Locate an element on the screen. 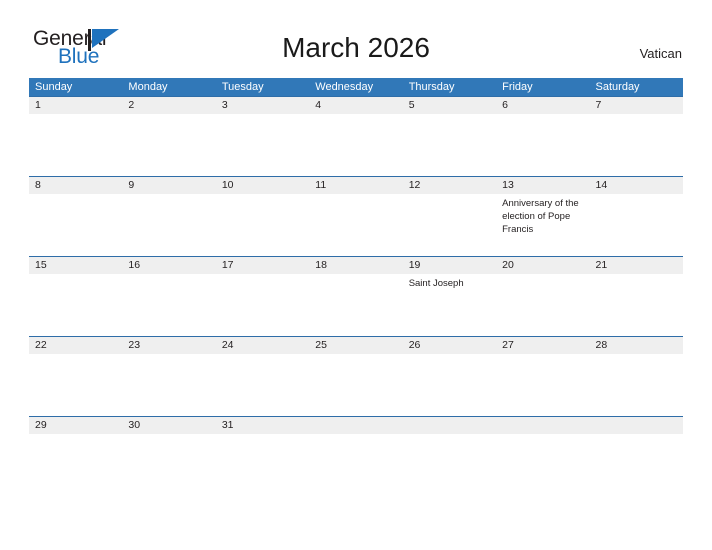  day-cell: 14 is located at coordinates (636, 216).